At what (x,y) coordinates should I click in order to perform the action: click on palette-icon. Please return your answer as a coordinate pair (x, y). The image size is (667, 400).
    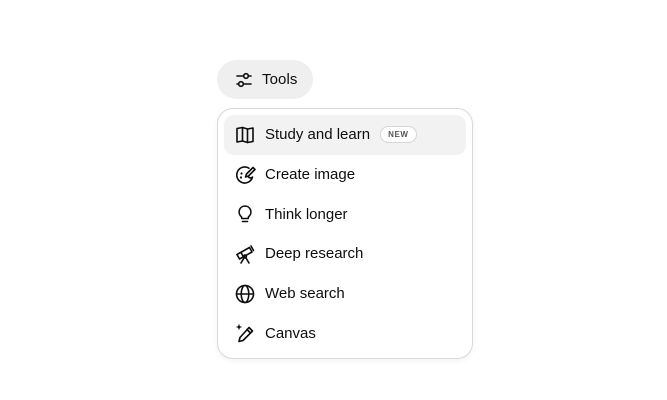
    Looking at the image, I should click on (245, 175).